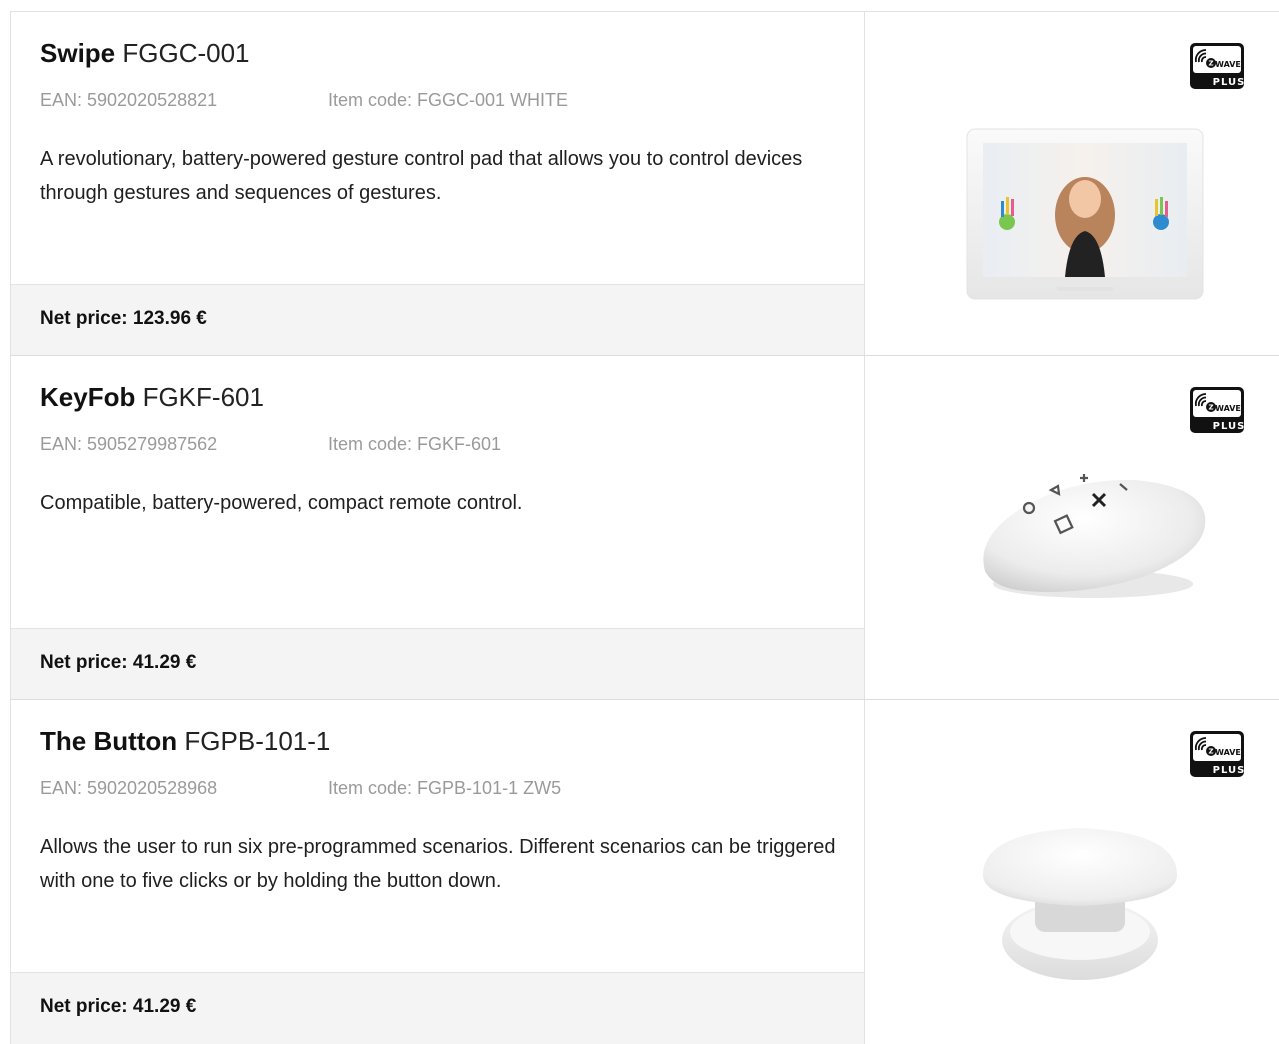 This screenshot has height=1044, width=1279. What do you see at coordinates (129, 100) in the screenshot?
I see `product-ean: EAN: 5902020528821` at bounding box center [129, 100].